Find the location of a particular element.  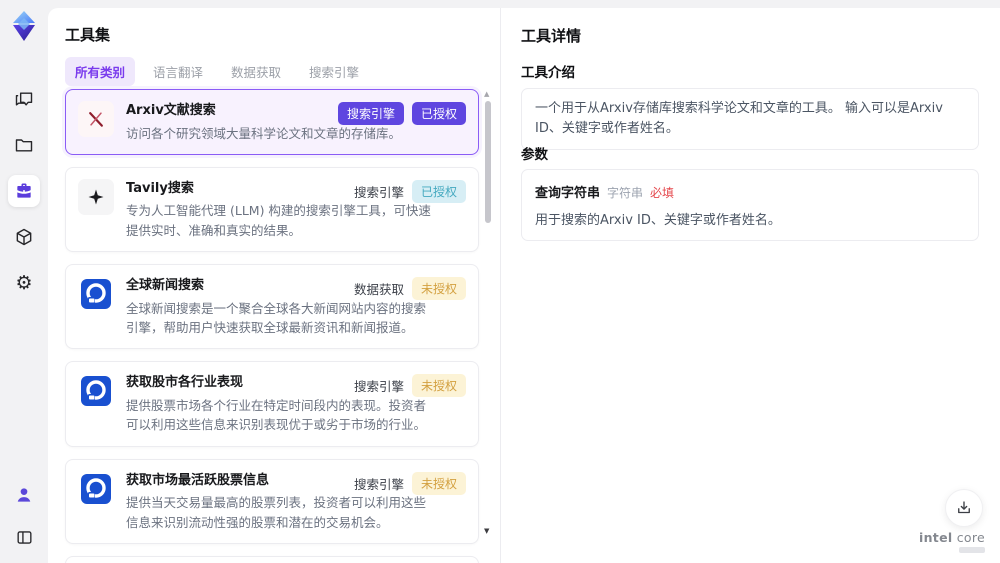

chat-icon is located at coordinates (24, 99).